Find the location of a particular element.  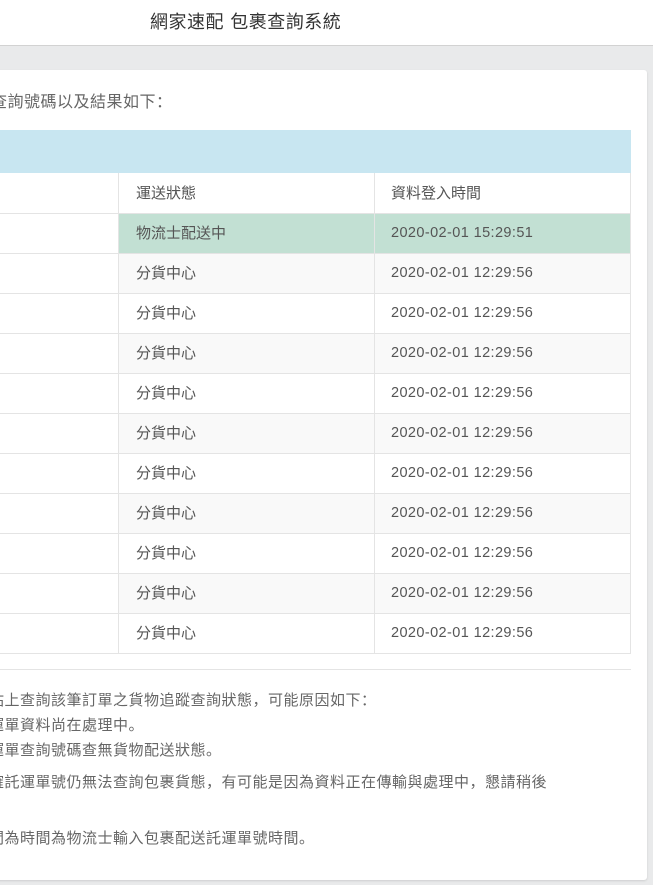

header-status: 運送狀態 is located at coordinates (247, 193).